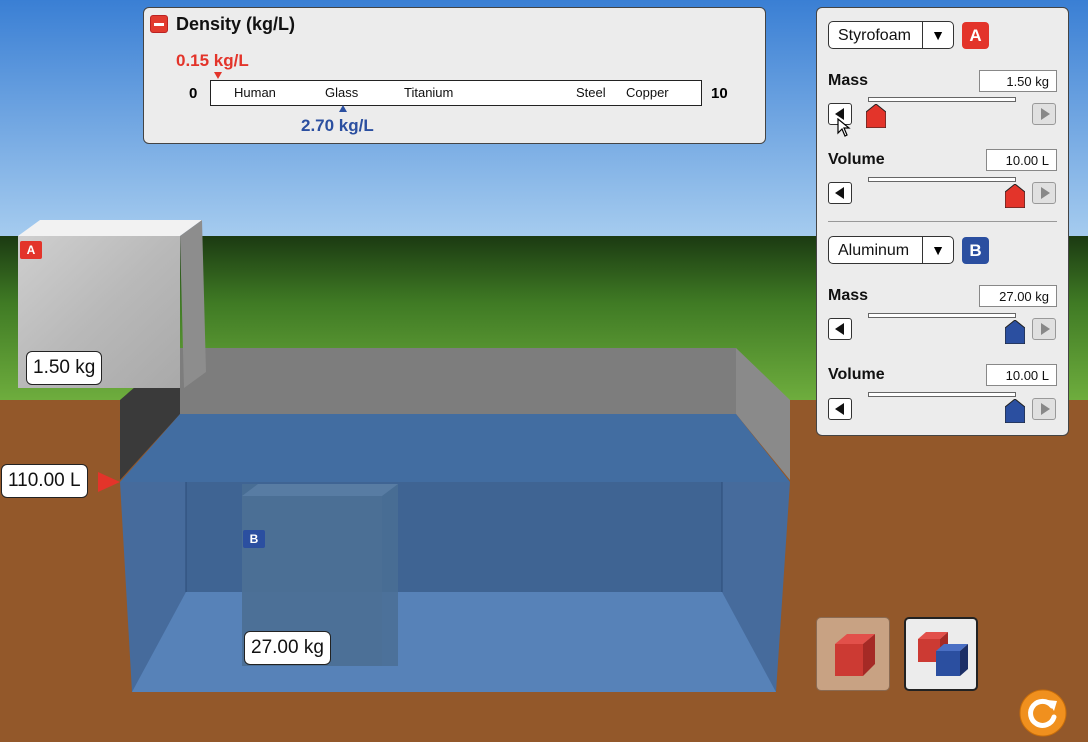 Image resolution: width=1088 pixels, height=742 pixels. I want to click on water-level-arrow-icon, so click(109, 482).